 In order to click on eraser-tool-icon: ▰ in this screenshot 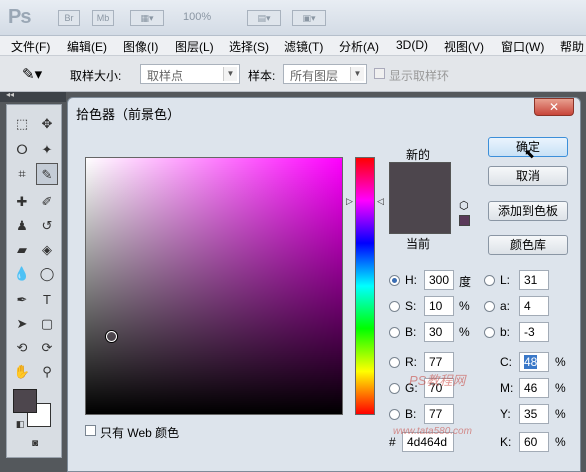, I will do `click(22, 250)`.